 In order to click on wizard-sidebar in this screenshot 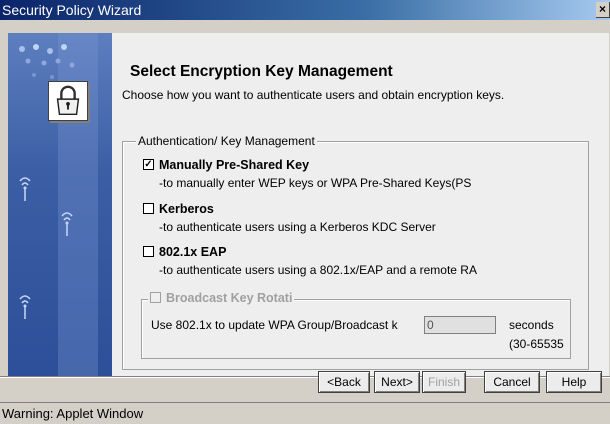, I will do `click(60, 204)`.